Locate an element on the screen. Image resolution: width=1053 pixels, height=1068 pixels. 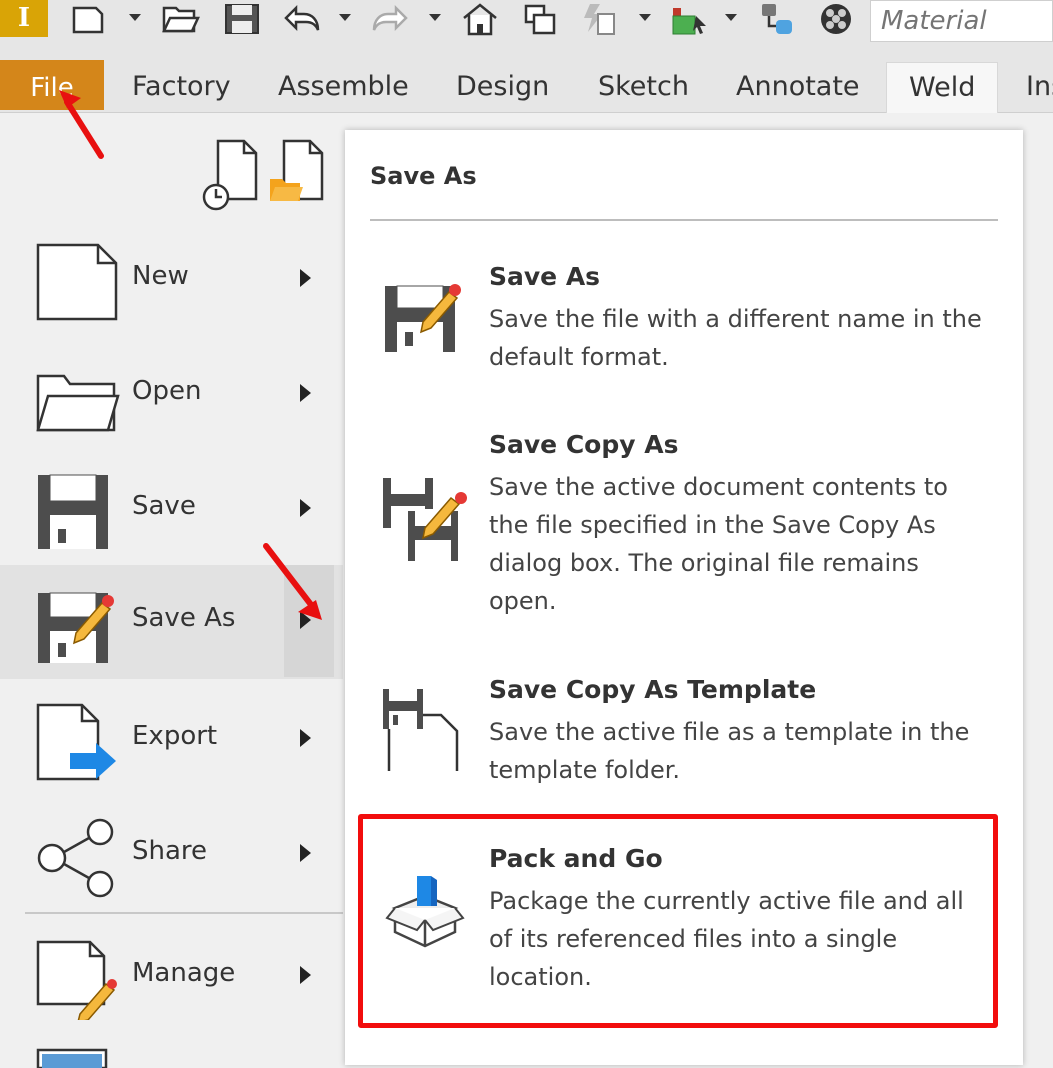
file-menu-item-label: Export is located at coordinates (175, 736).